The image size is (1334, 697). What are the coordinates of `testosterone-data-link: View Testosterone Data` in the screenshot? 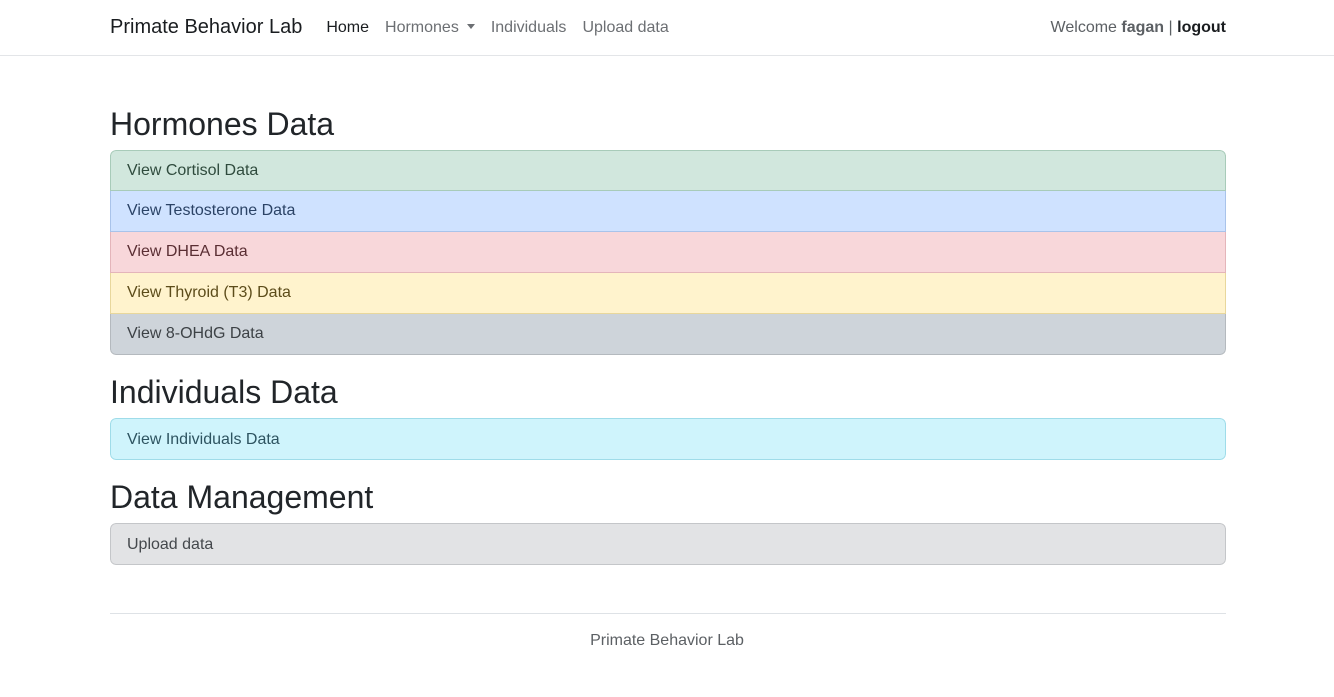 It's located at (668, 211).